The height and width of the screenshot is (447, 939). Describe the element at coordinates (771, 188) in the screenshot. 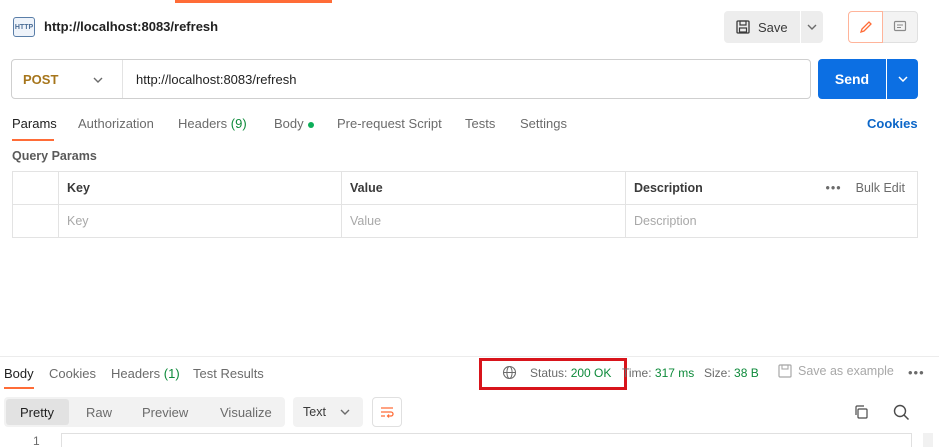

I see `column-header-description: Description ••• Bulk Edit` at that location.